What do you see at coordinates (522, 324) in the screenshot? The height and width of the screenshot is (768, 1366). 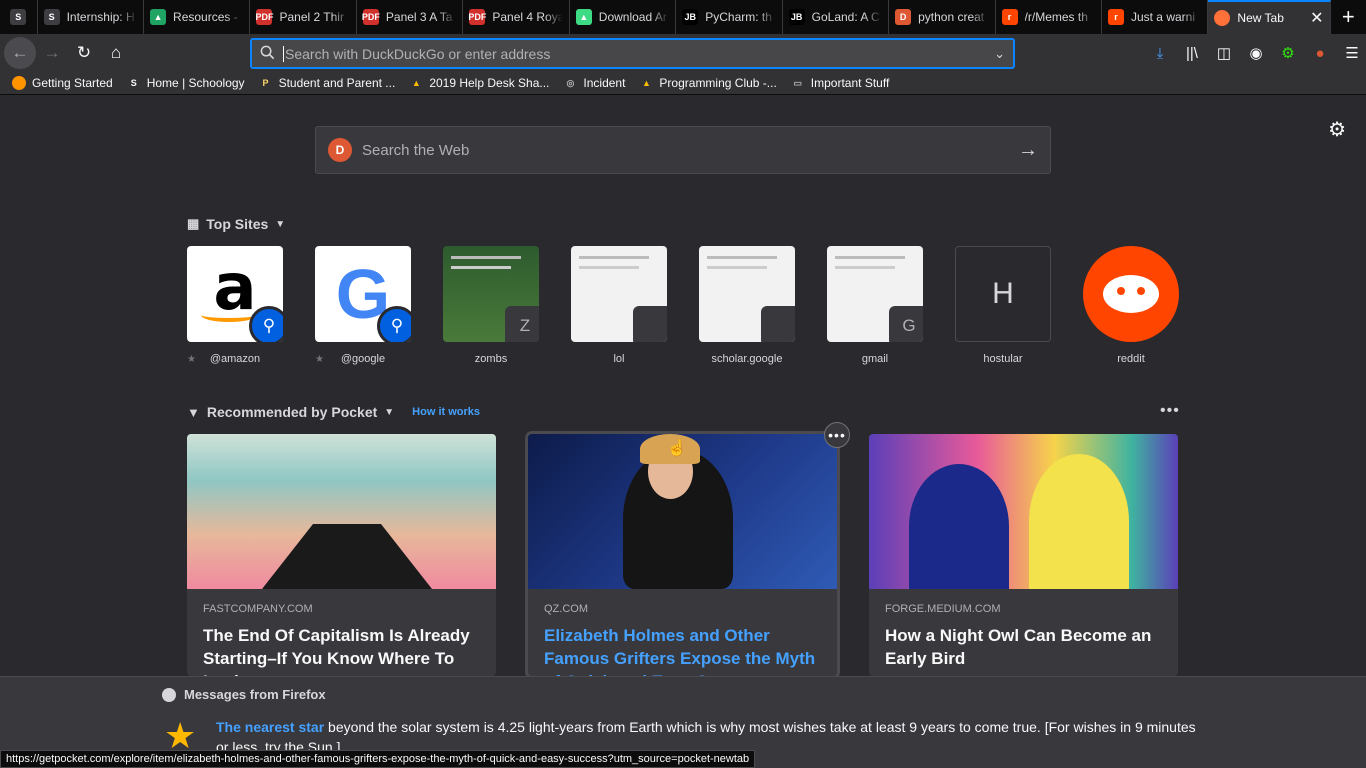 I see `site-favicon-icon: Z` at bounding box center [522, 324].